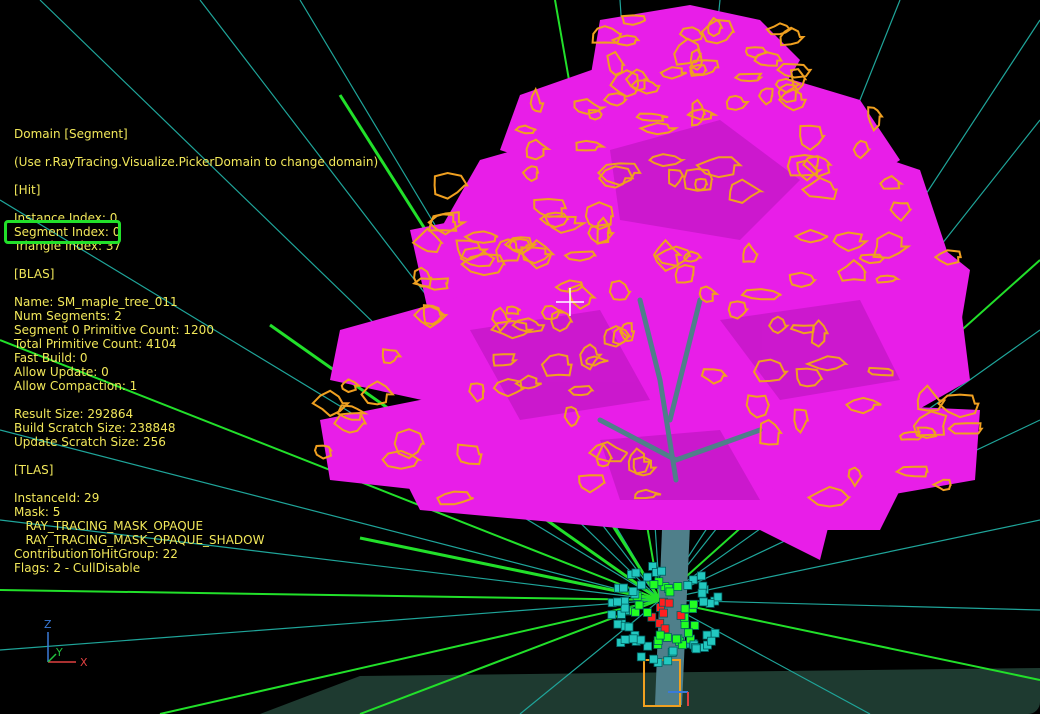  Describe the element at coordinates (51, 358) in the screenshot. I see `info-line: Fast Build: 0` at that location.